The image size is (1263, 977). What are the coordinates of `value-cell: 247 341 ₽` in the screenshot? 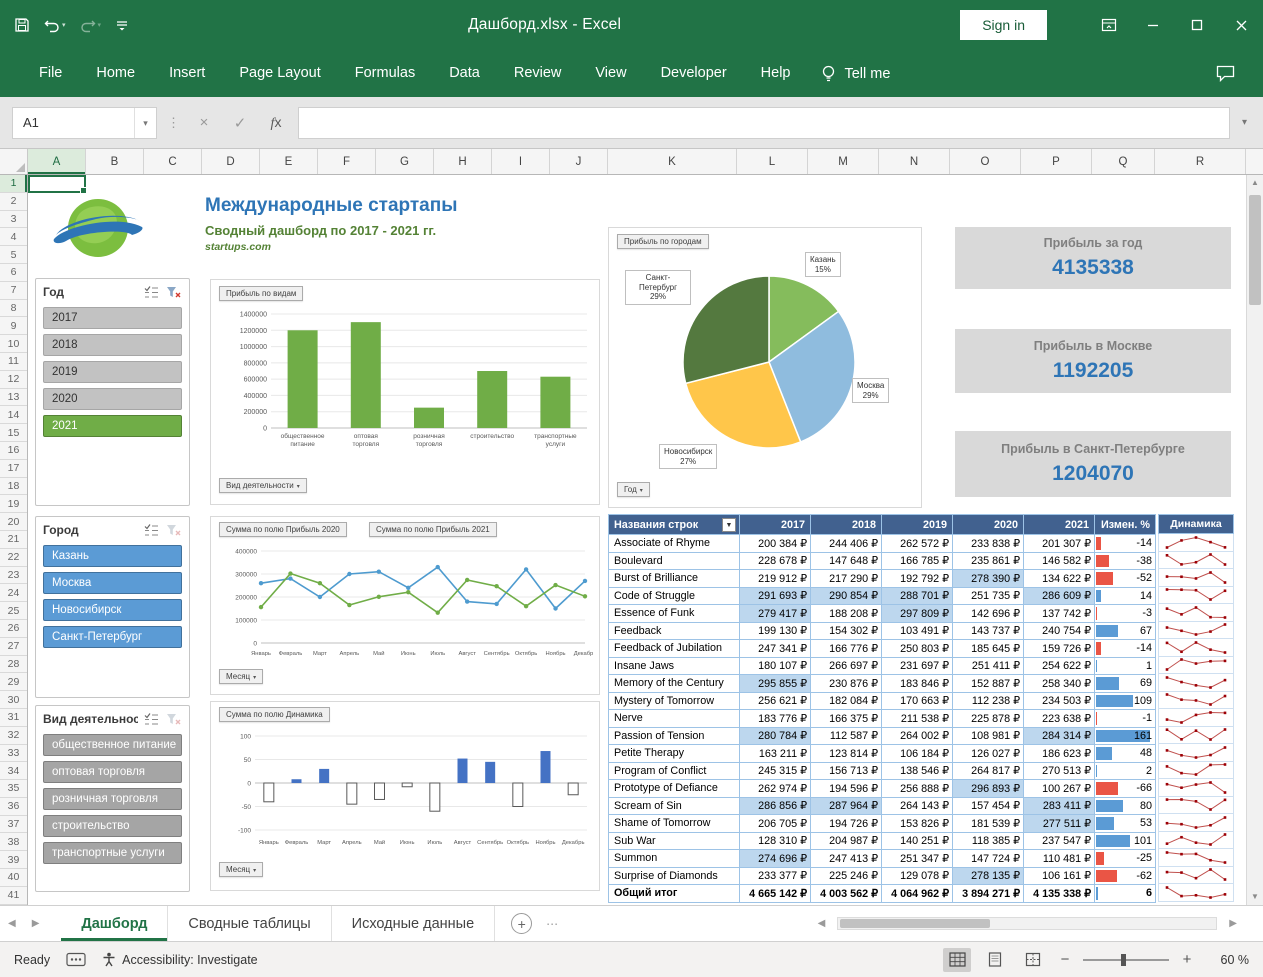 It's located at (775, 648).